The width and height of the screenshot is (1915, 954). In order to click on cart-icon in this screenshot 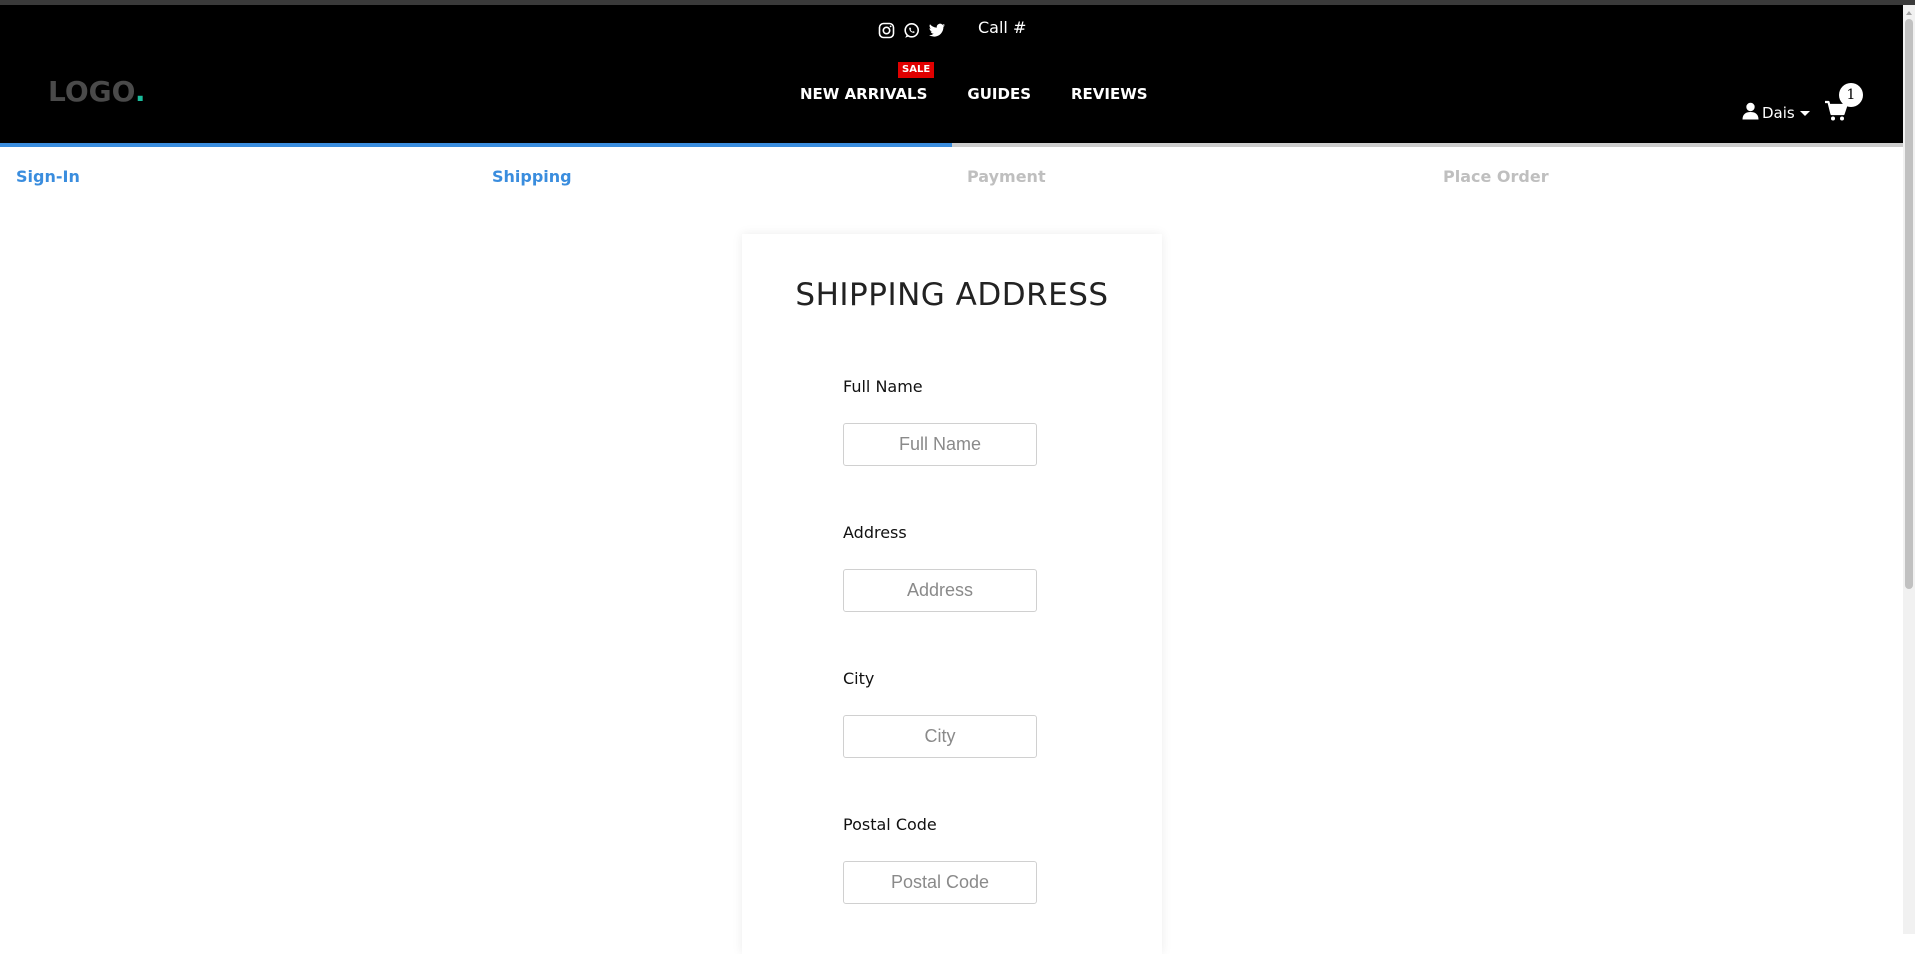, I will do `click(1836, 113)`.